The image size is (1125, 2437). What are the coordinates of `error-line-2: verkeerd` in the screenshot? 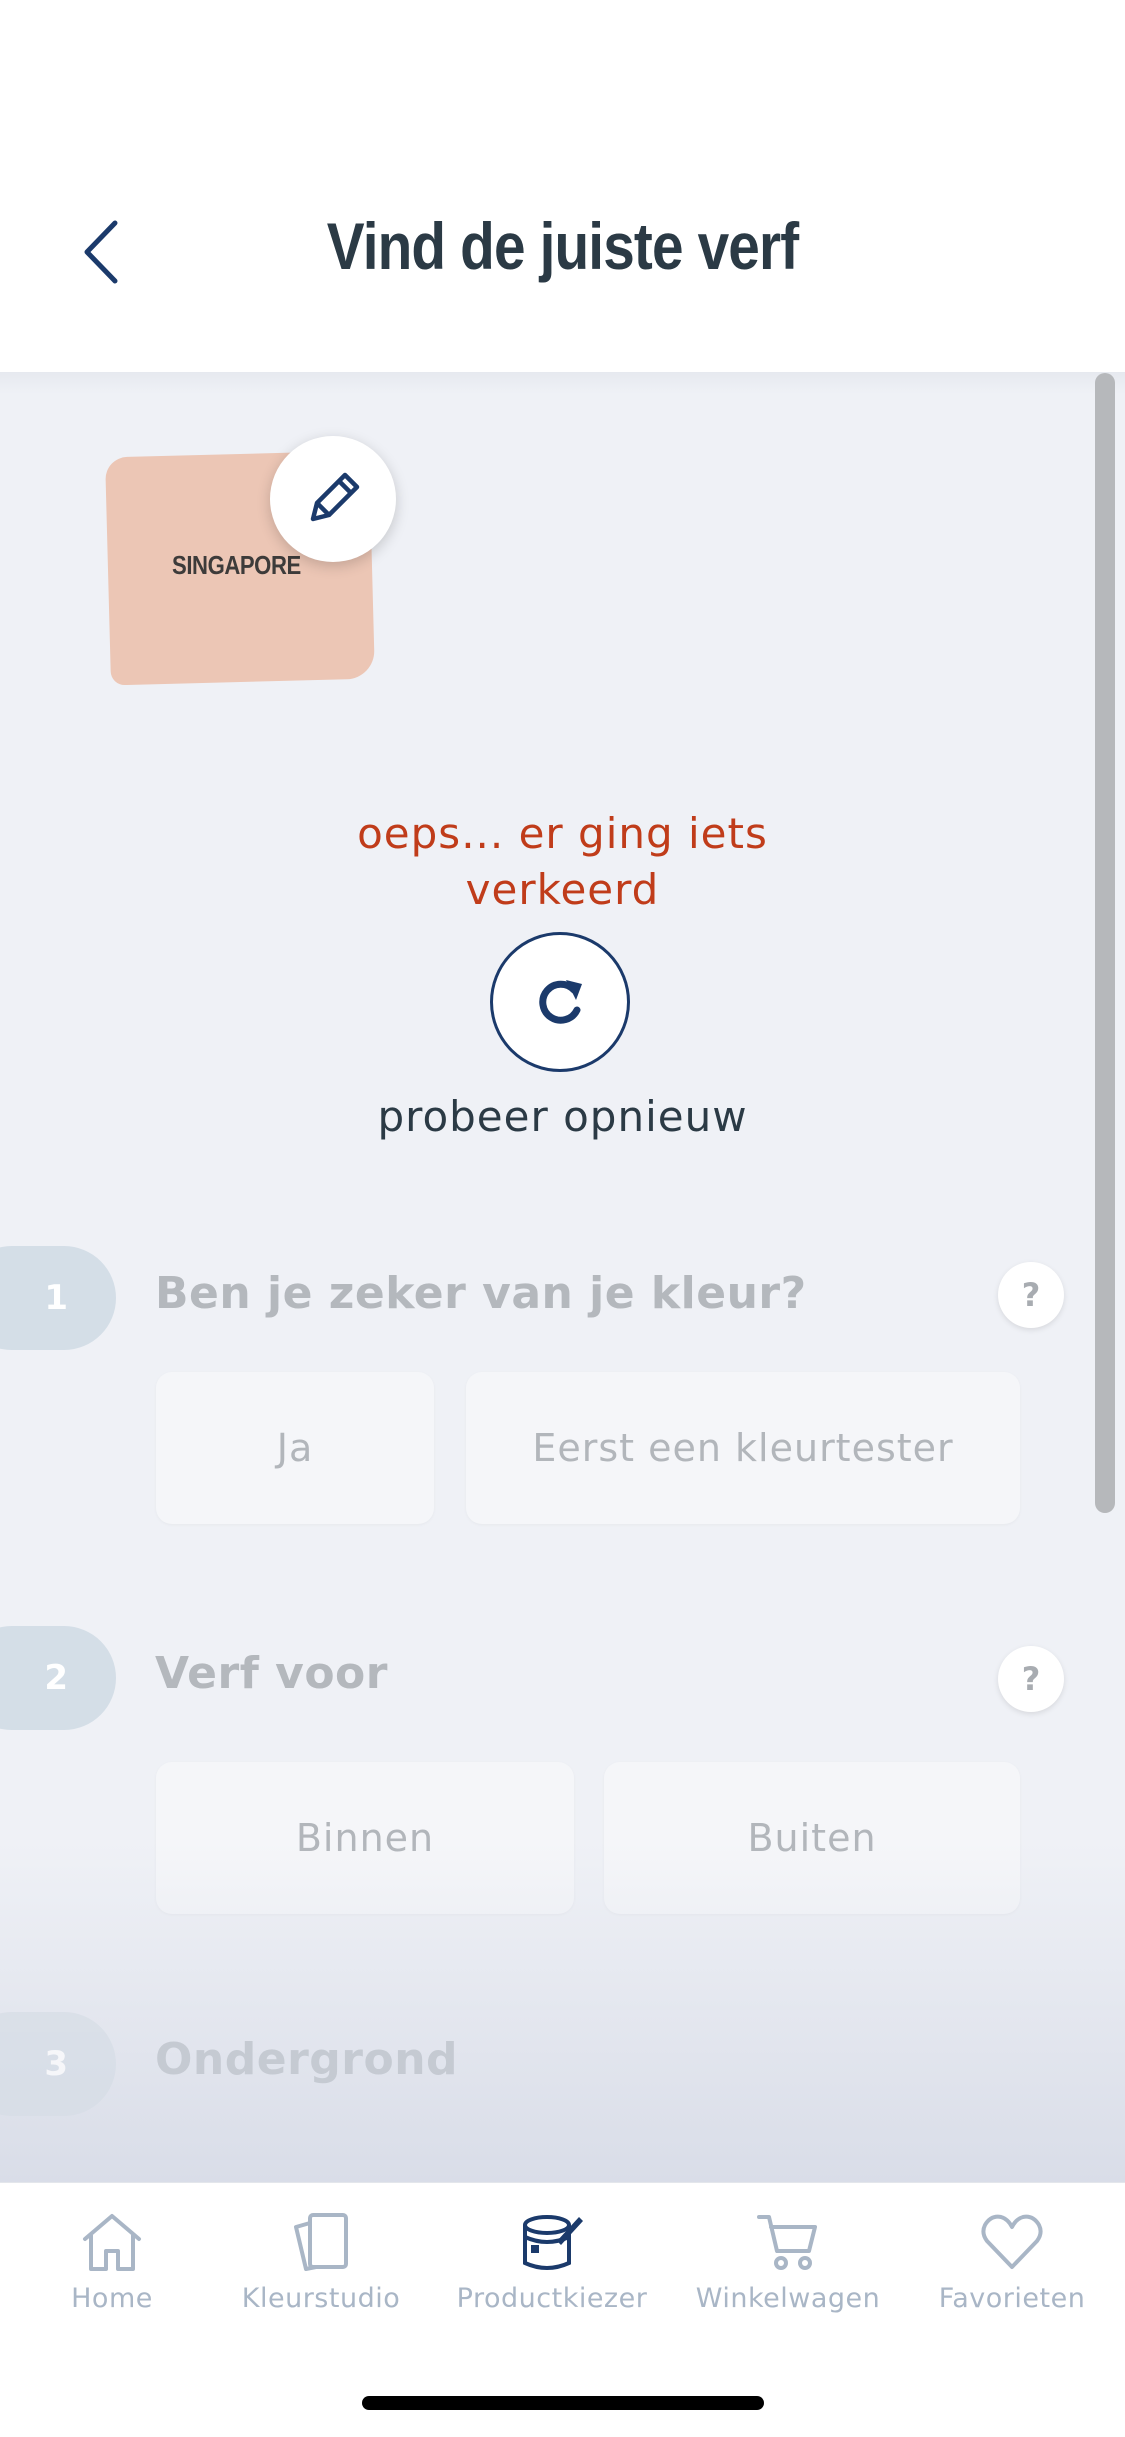 It's located at (562, 889).